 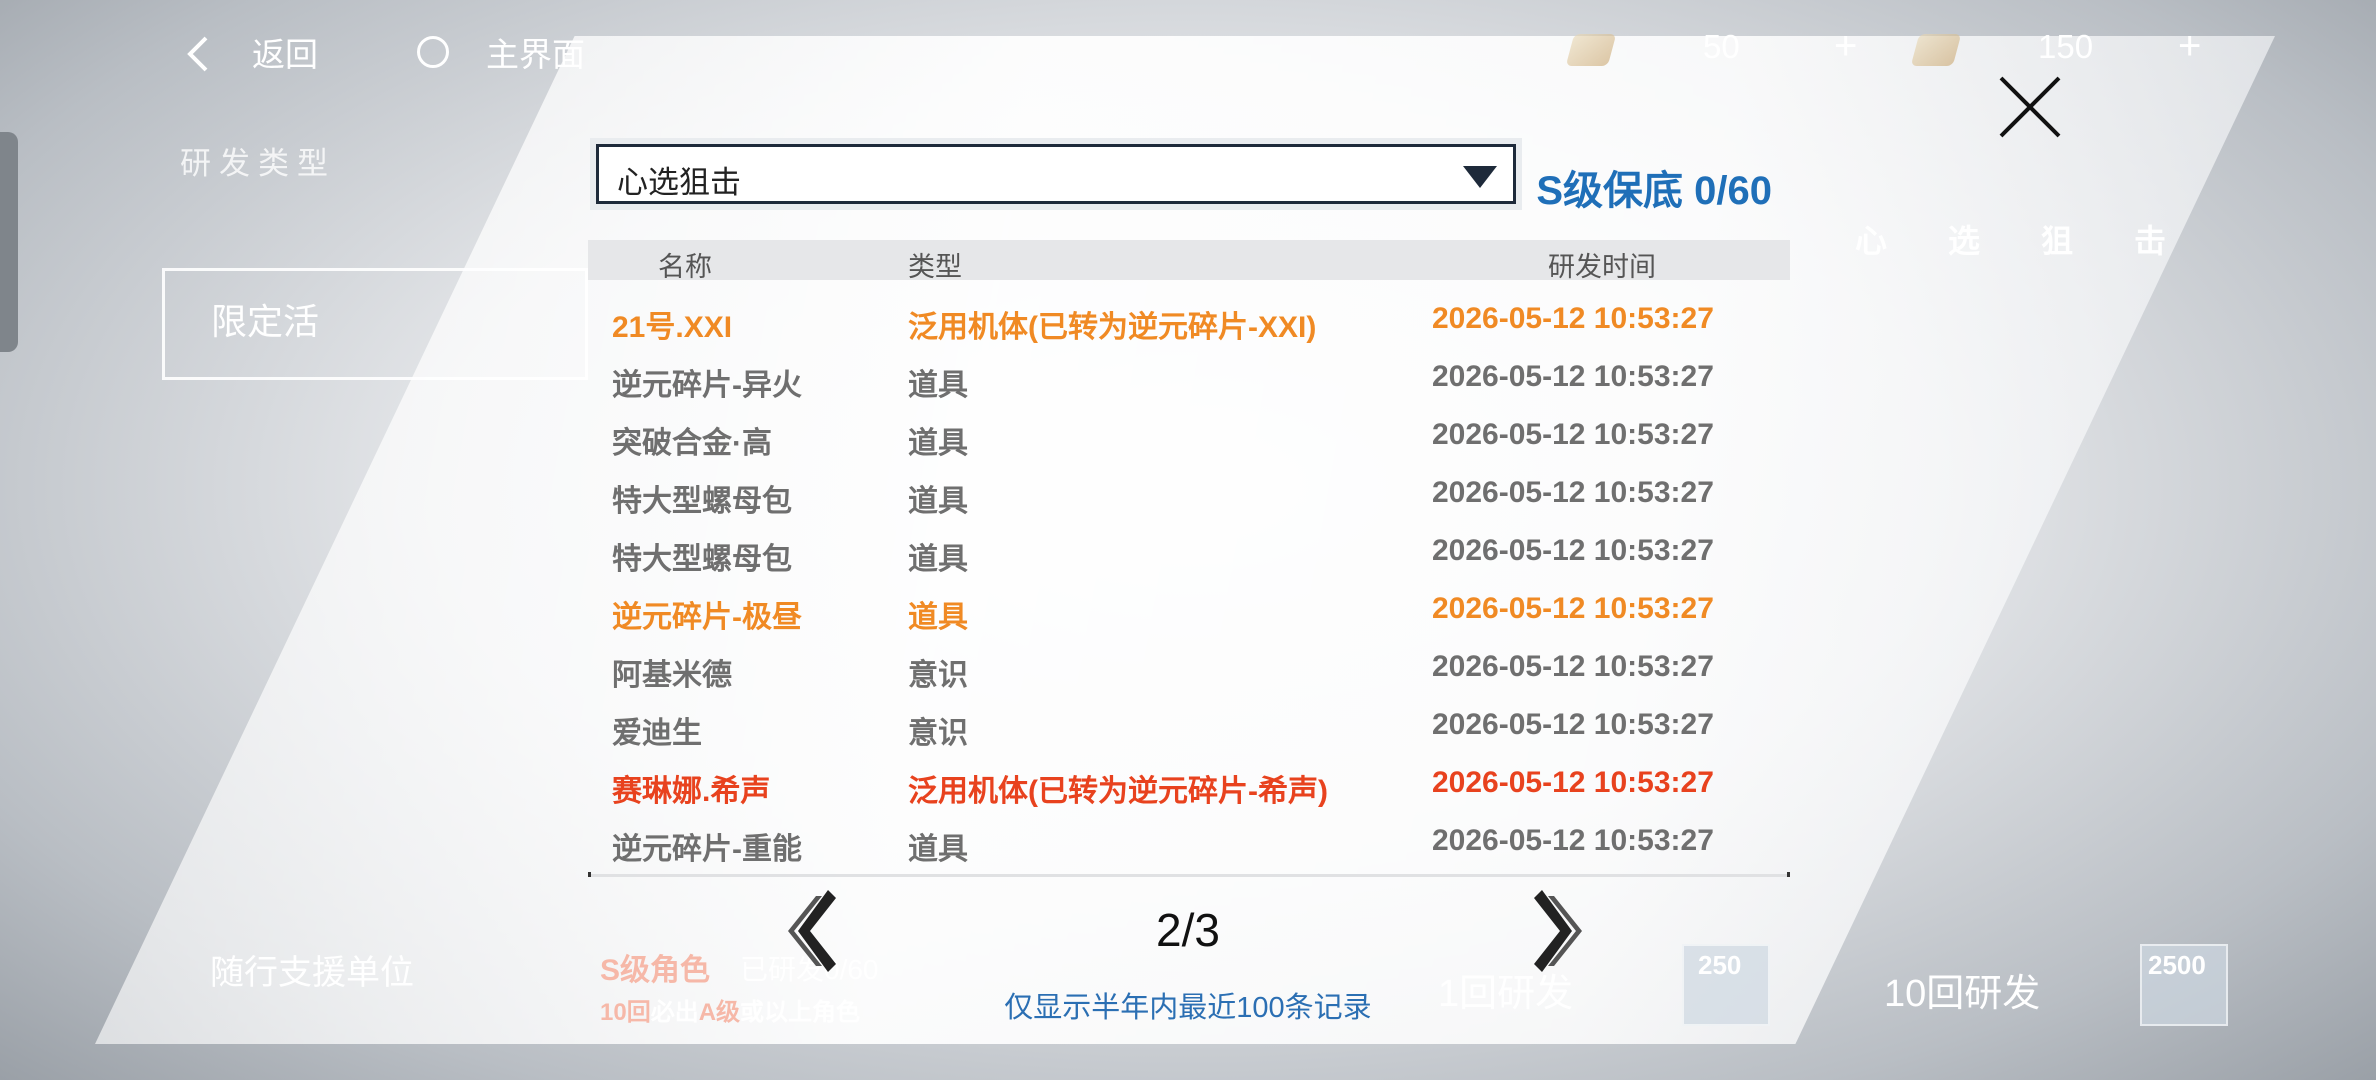 What do you see at coordinates (375, 324) in the screenshot?
I see `limited-event-tab: 限定活` at bounding box center [375, 324].